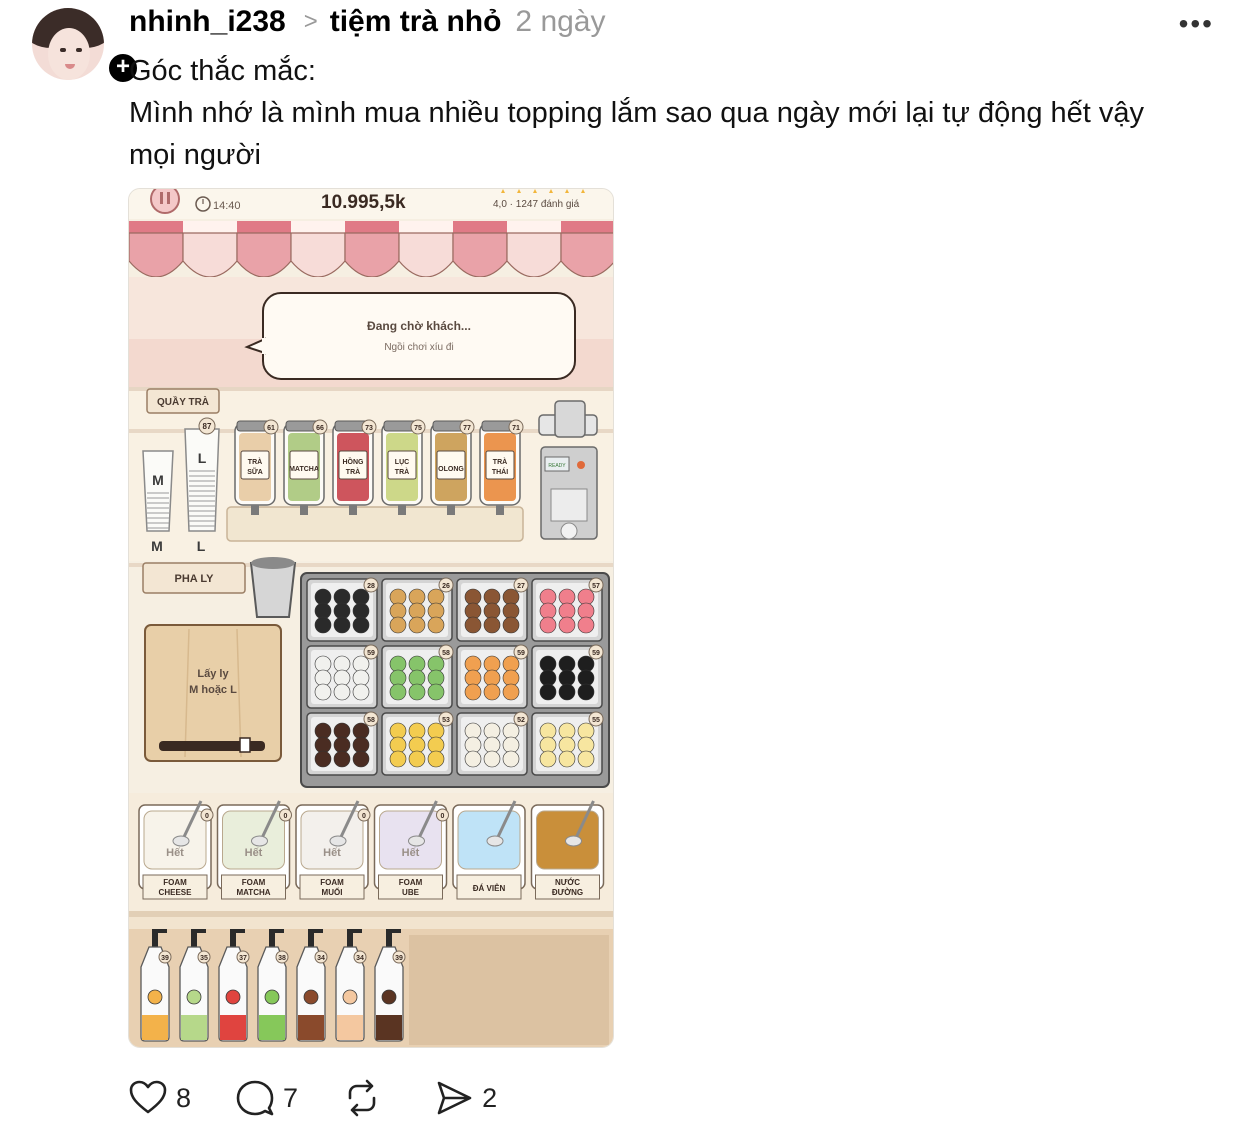  I want to click on comment-button: 7, so click(266, 1098).